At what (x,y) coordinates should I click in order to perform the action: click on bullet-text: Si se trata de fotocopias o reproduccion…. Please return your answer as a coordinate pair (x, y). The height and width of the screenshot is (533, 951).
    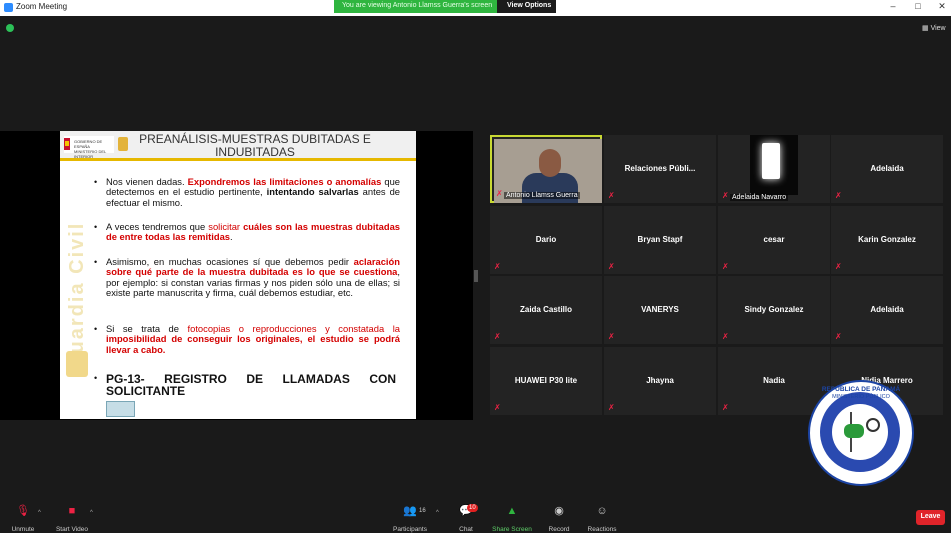
    Looking at the image, I should click on (253, 339).